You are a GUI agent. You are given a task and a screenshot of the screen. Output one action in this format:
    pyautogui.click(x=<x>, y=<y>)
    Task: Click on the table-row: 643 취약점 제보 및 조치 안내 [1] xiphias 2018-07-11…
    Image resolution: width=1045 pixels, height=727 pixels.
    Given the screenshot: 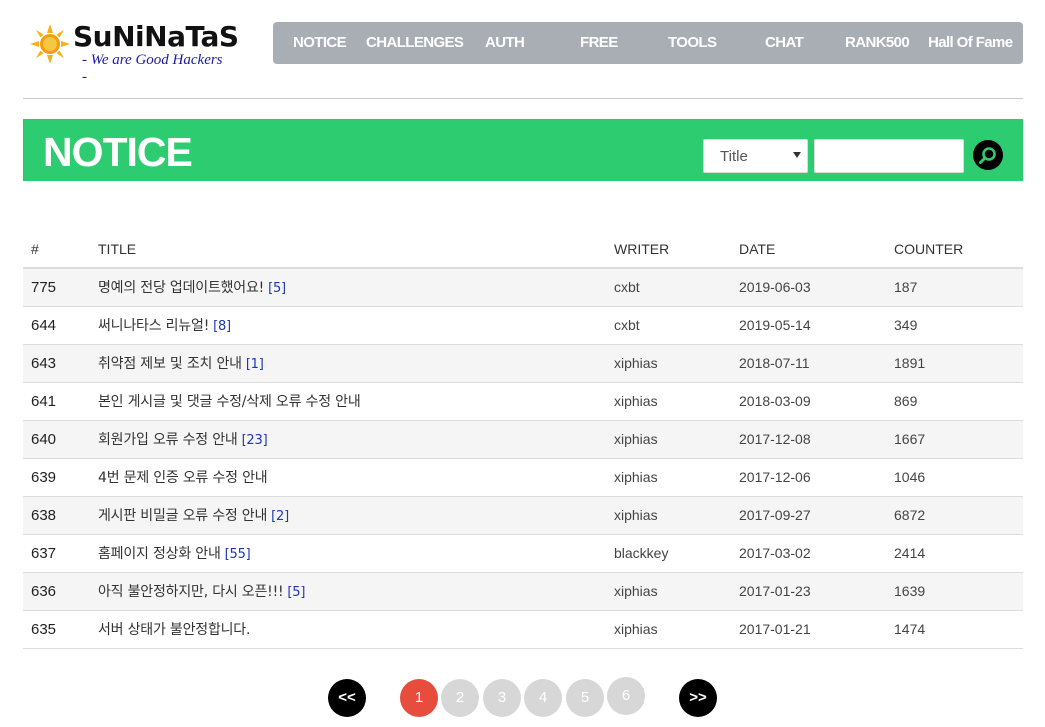 What is the action you would take?
    pyautogui.click(x=523, y=363)
    